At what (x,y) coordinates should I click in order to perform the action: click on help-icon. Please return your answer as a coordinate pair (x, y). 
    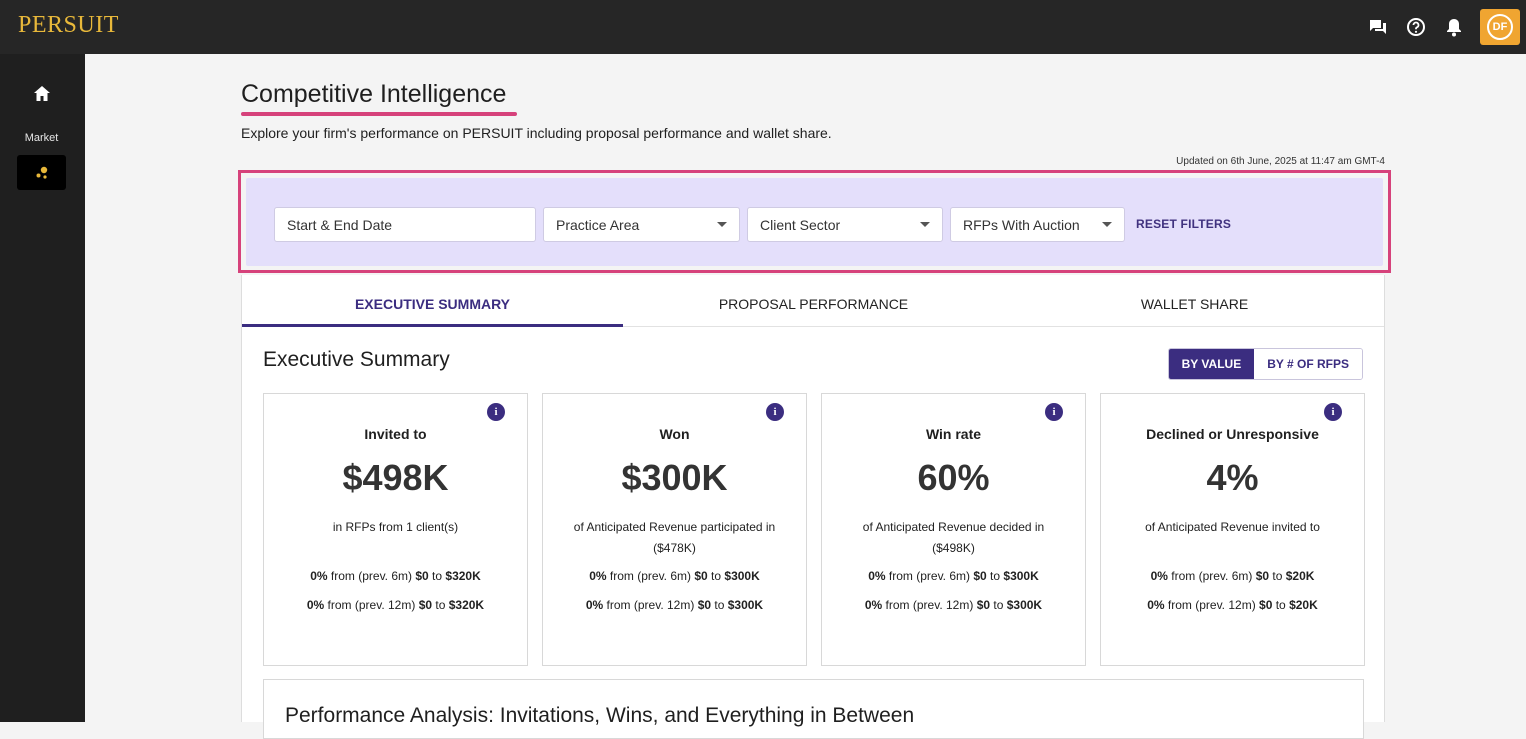
    Looking at the image, I should click on (1416, 27).